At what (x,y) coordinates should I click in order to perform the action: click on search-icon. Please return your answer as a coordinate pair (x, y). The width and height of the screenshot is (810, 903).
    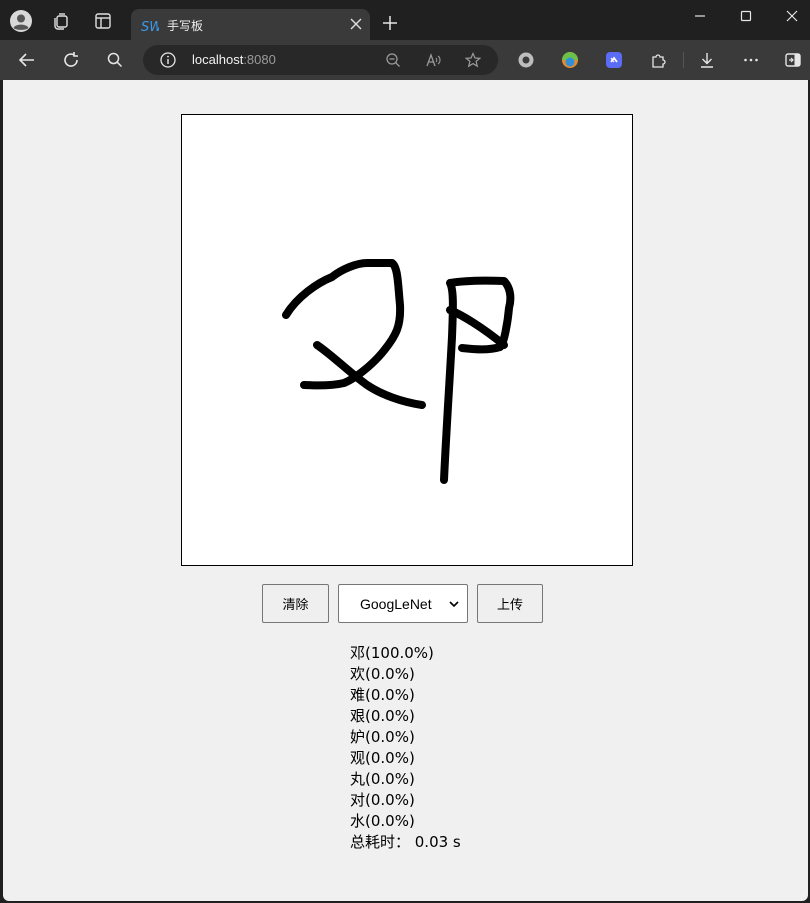
    Looking at the image, I should click on (115, 60).